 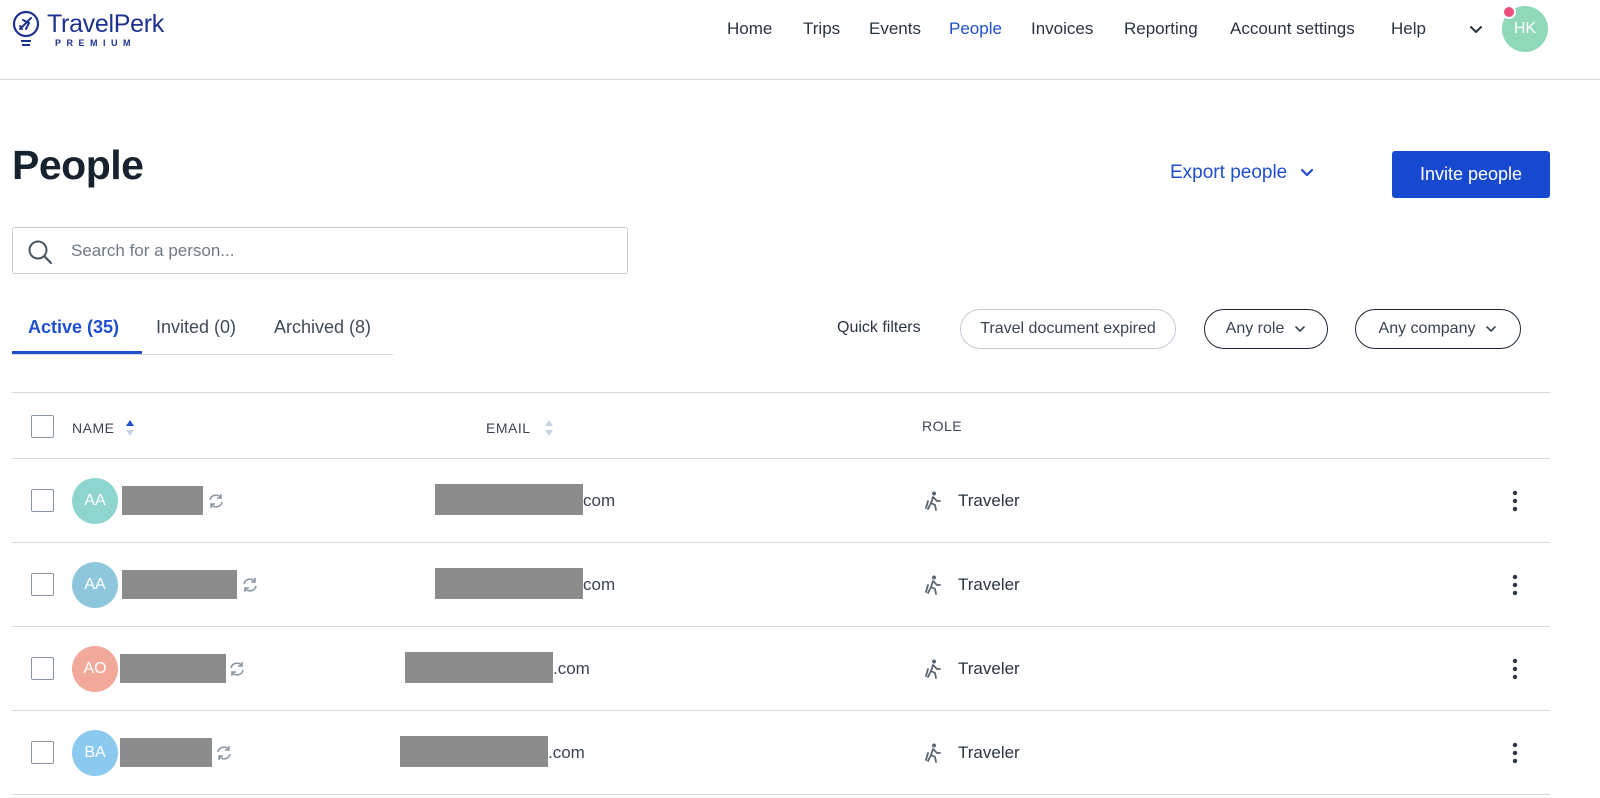 I want to click on filter-any-role: Any role, so click(x=1266, y=329).